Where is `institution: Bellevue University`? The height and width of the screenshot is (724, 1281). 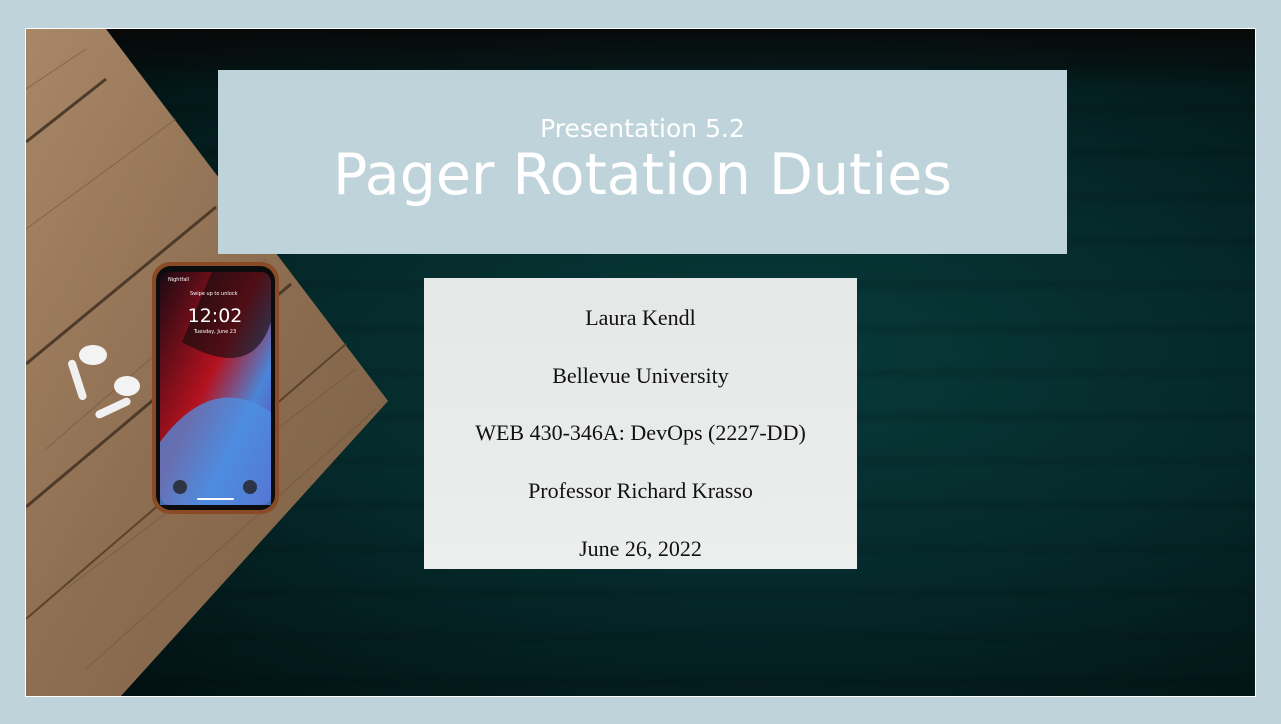 institution: Bellevue University is located at coordinates (640, 375).